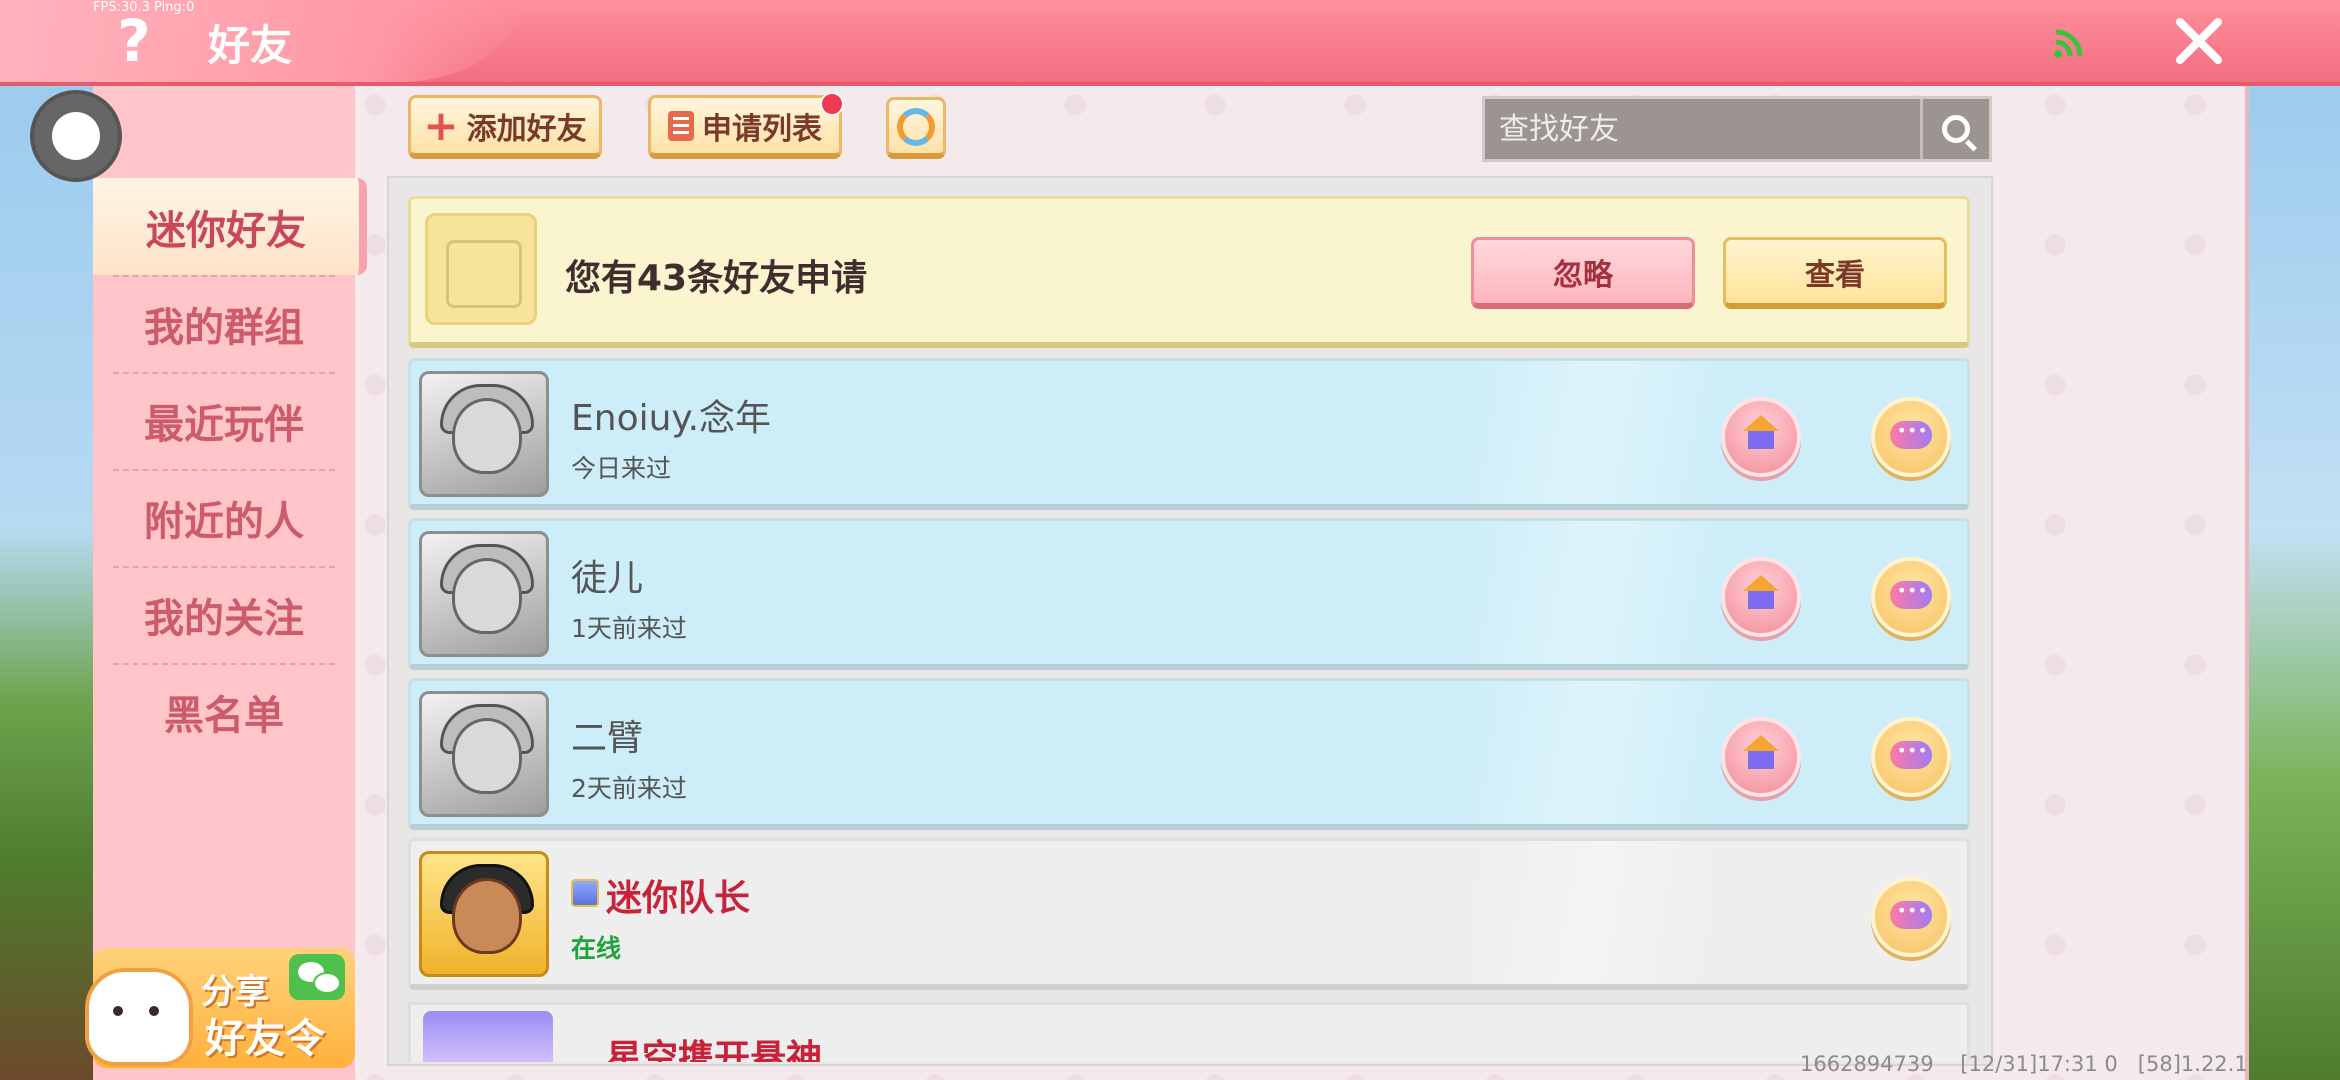  What do you see at coordinates (621, 468) in the screenshot?
I see `friend-status: 今日来过` at bounding box center [621, 468].